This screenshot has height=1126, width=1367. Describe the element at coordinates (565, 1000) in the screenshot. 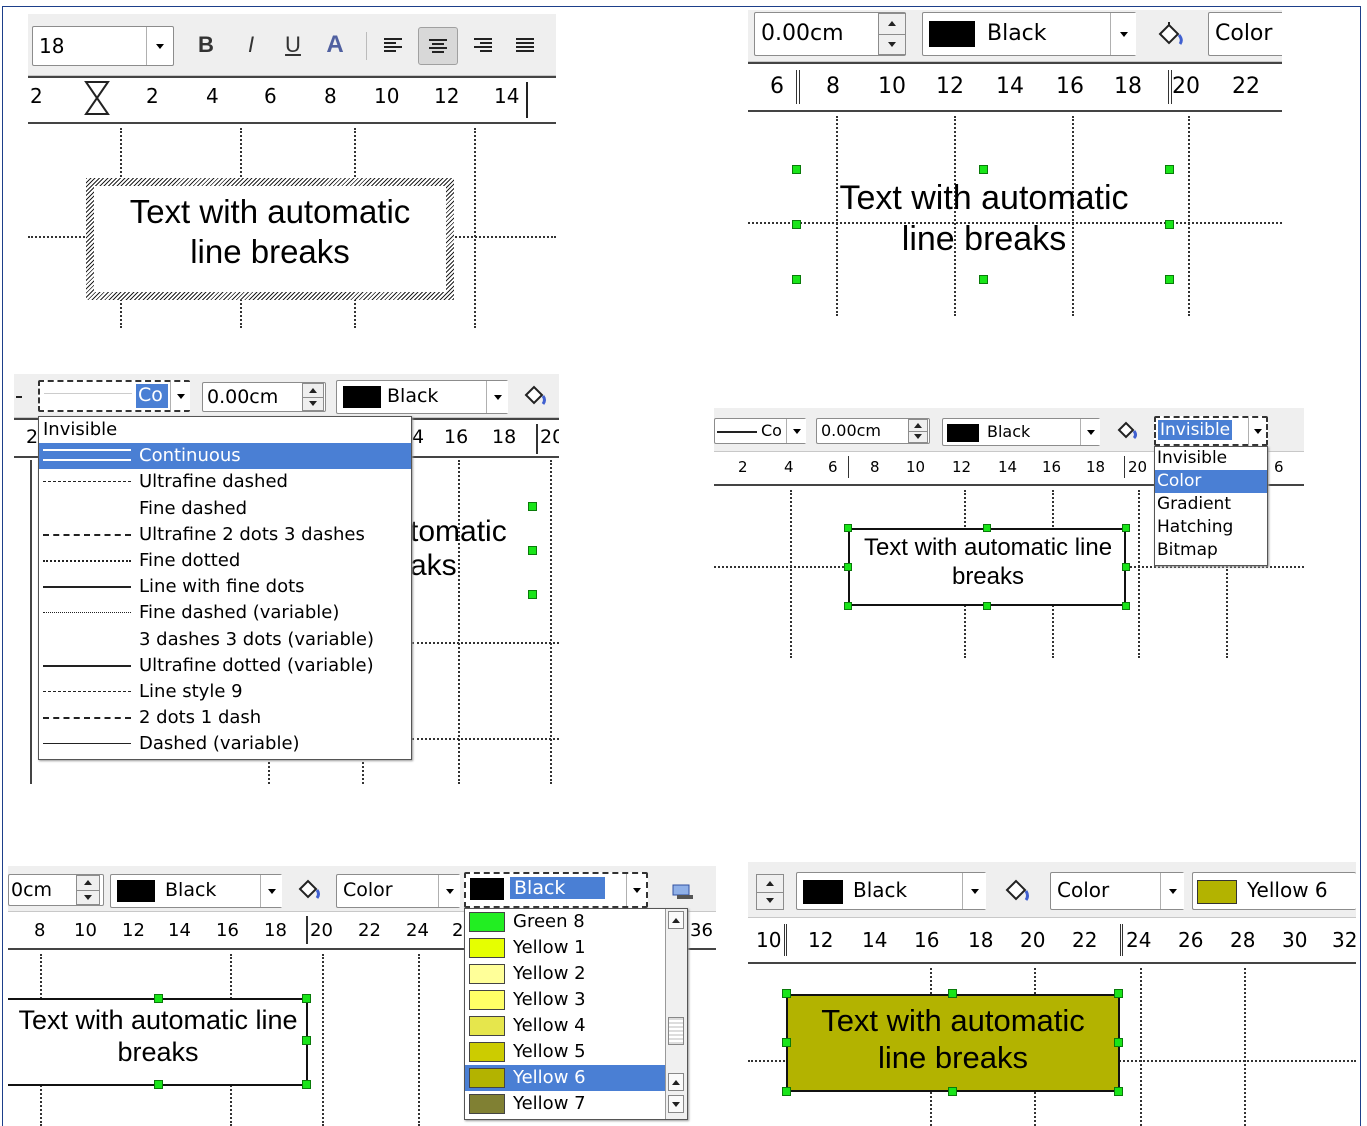

I see `color-option: Yellow 3` at that location.